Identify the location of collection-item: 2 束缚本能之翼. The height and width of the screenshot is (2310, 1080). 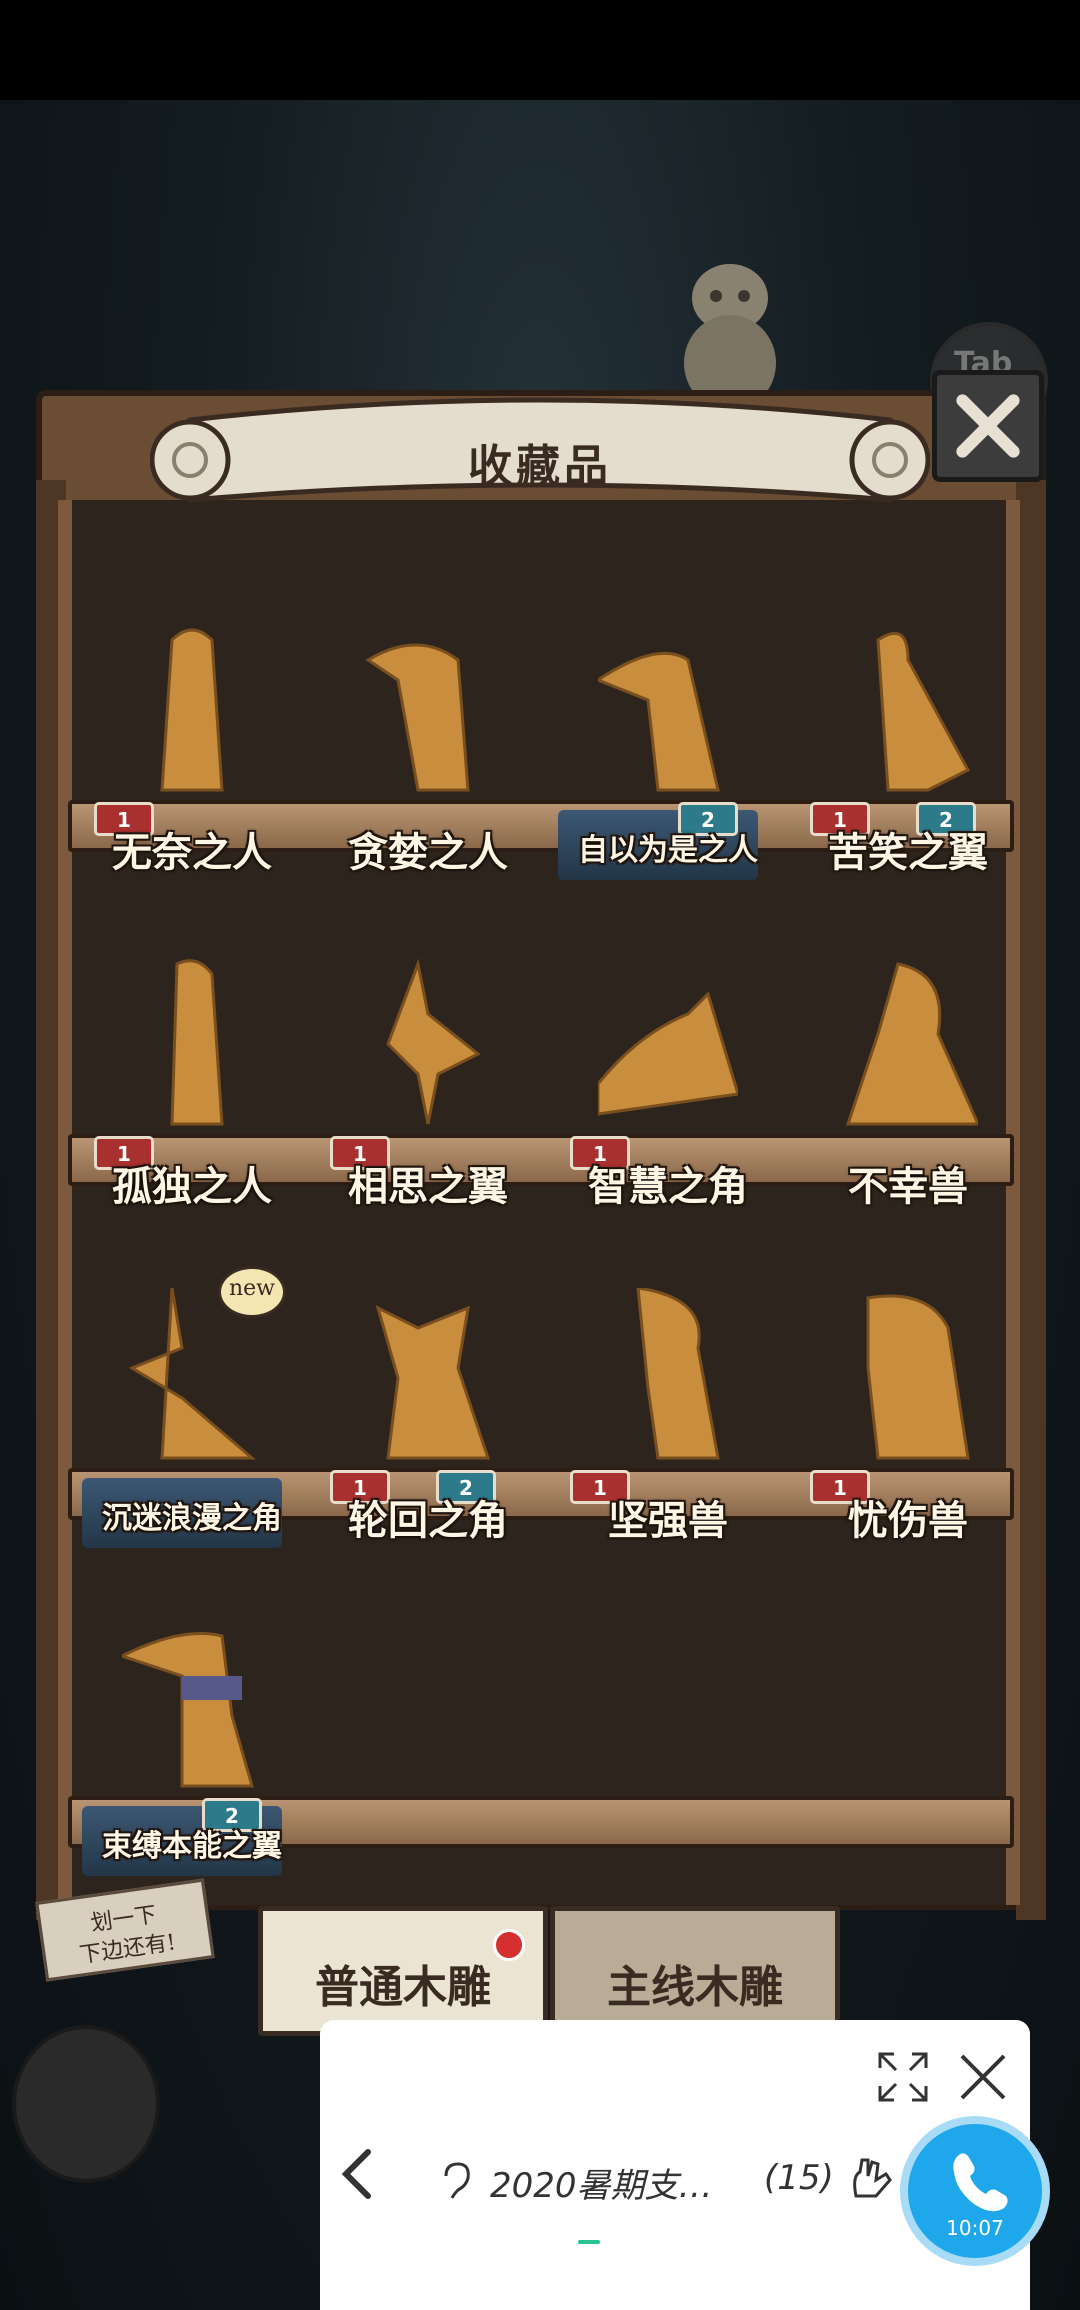
(192, 1746).